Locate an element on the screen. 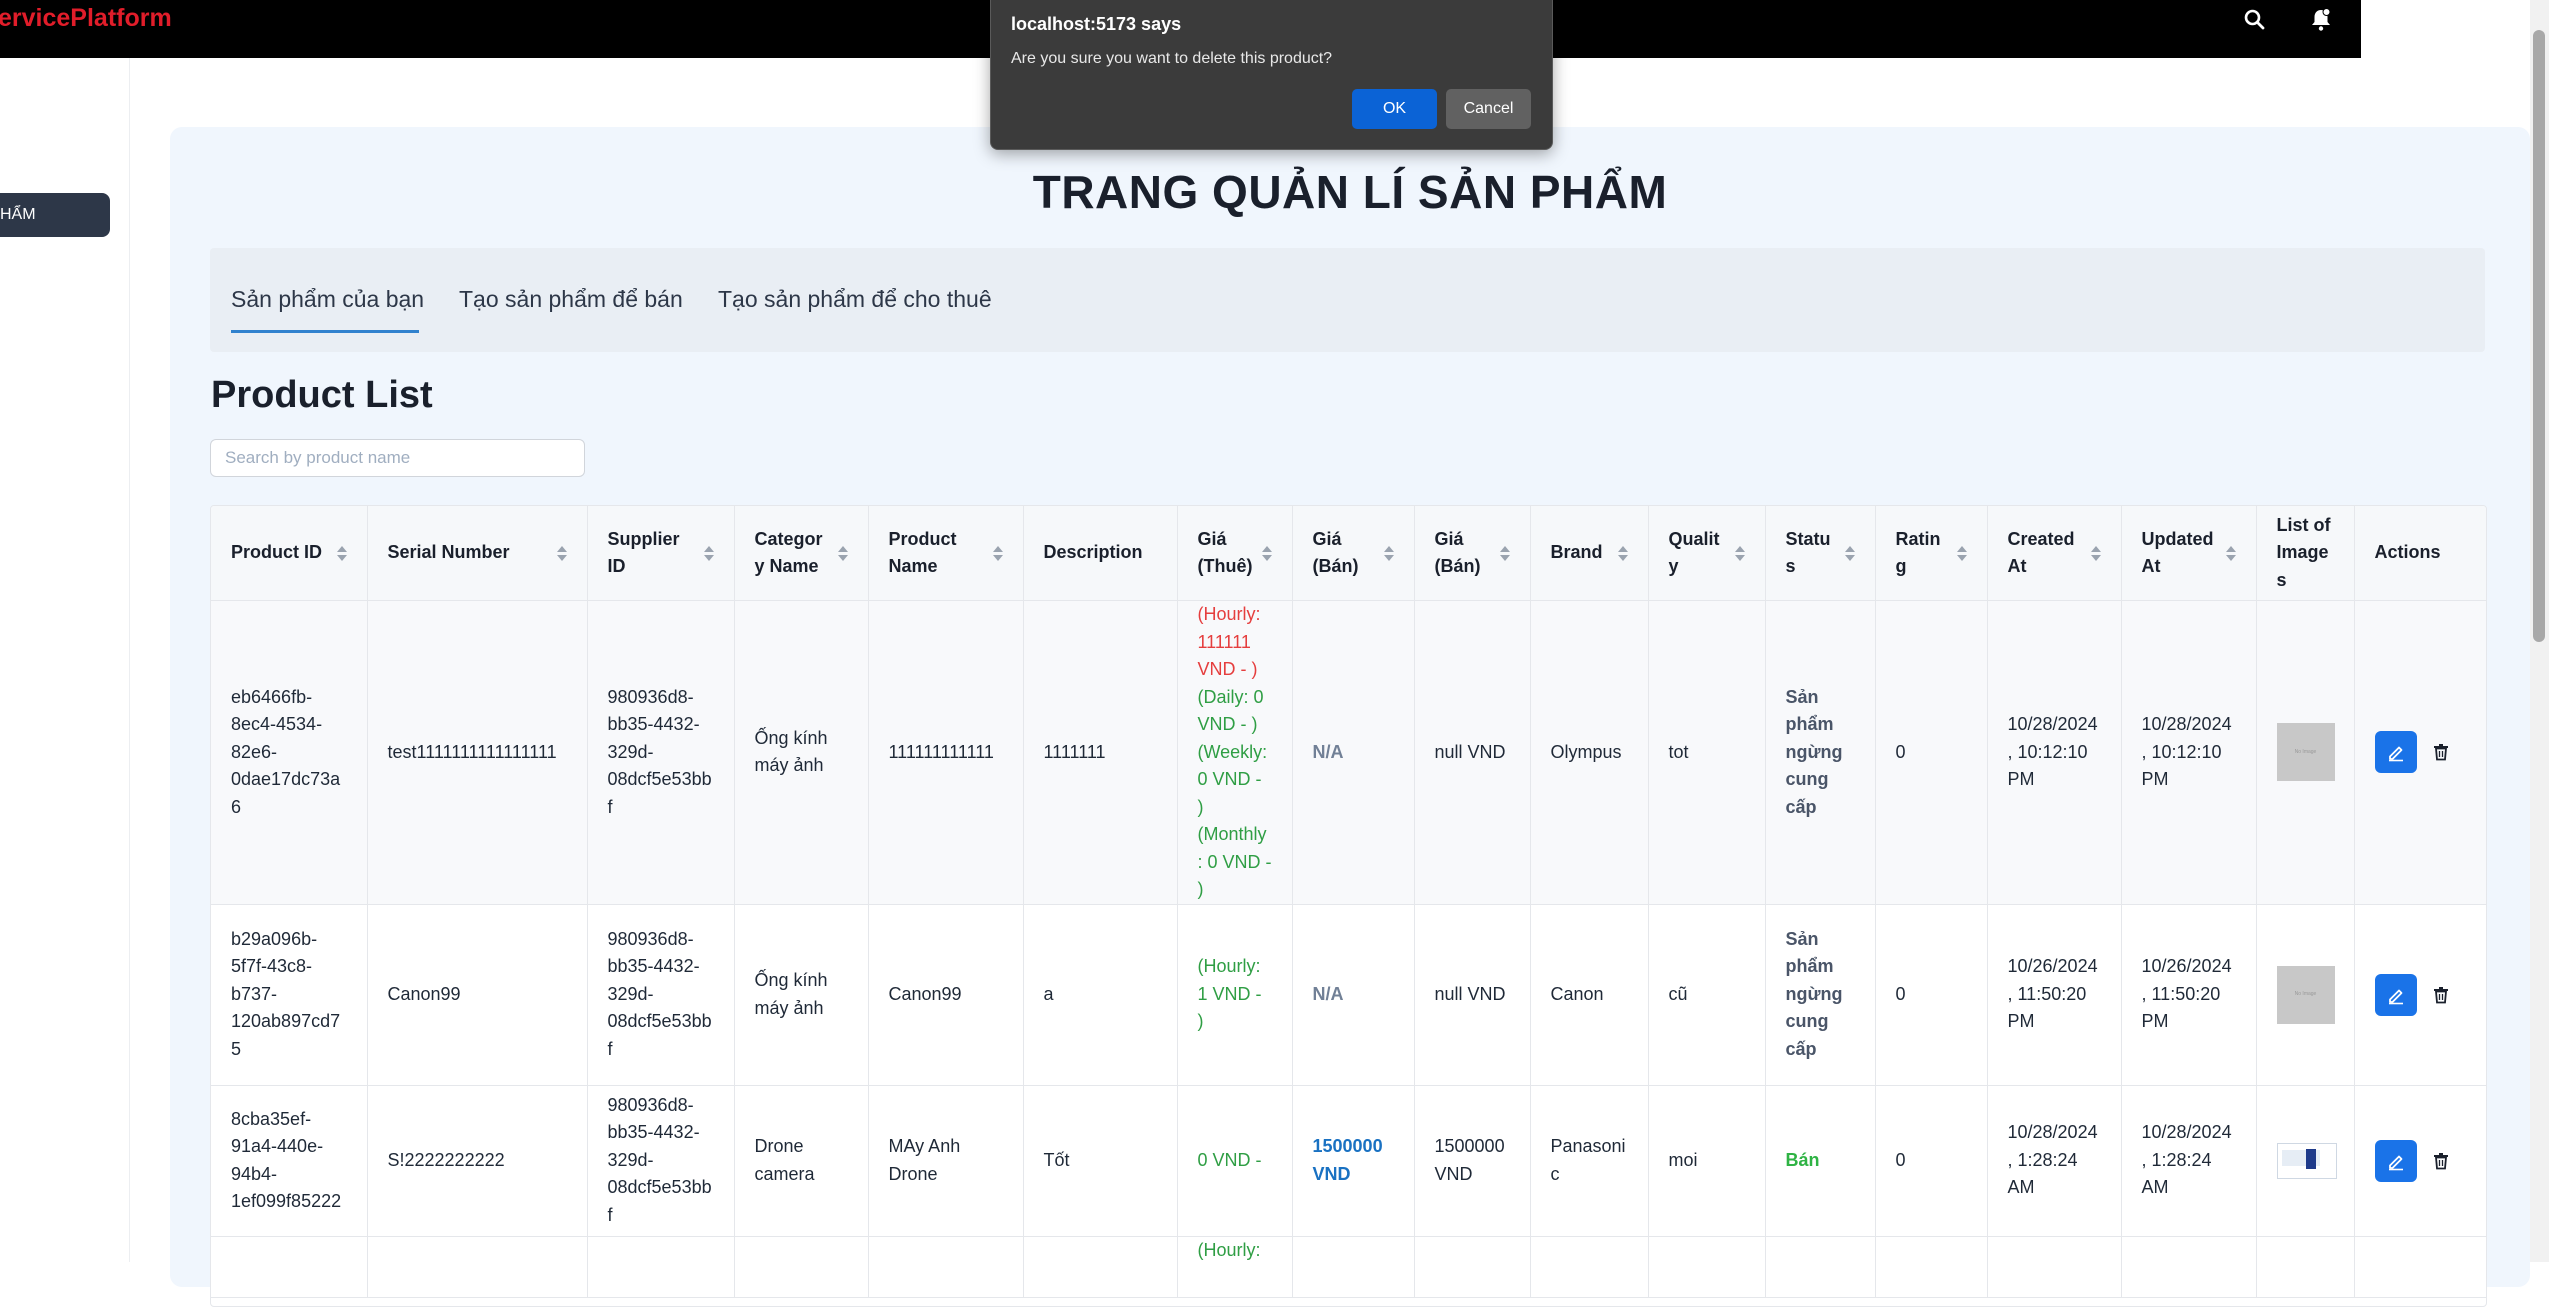  column-header-content: Giá (Thuê) is located at coordinates (1235, 553).